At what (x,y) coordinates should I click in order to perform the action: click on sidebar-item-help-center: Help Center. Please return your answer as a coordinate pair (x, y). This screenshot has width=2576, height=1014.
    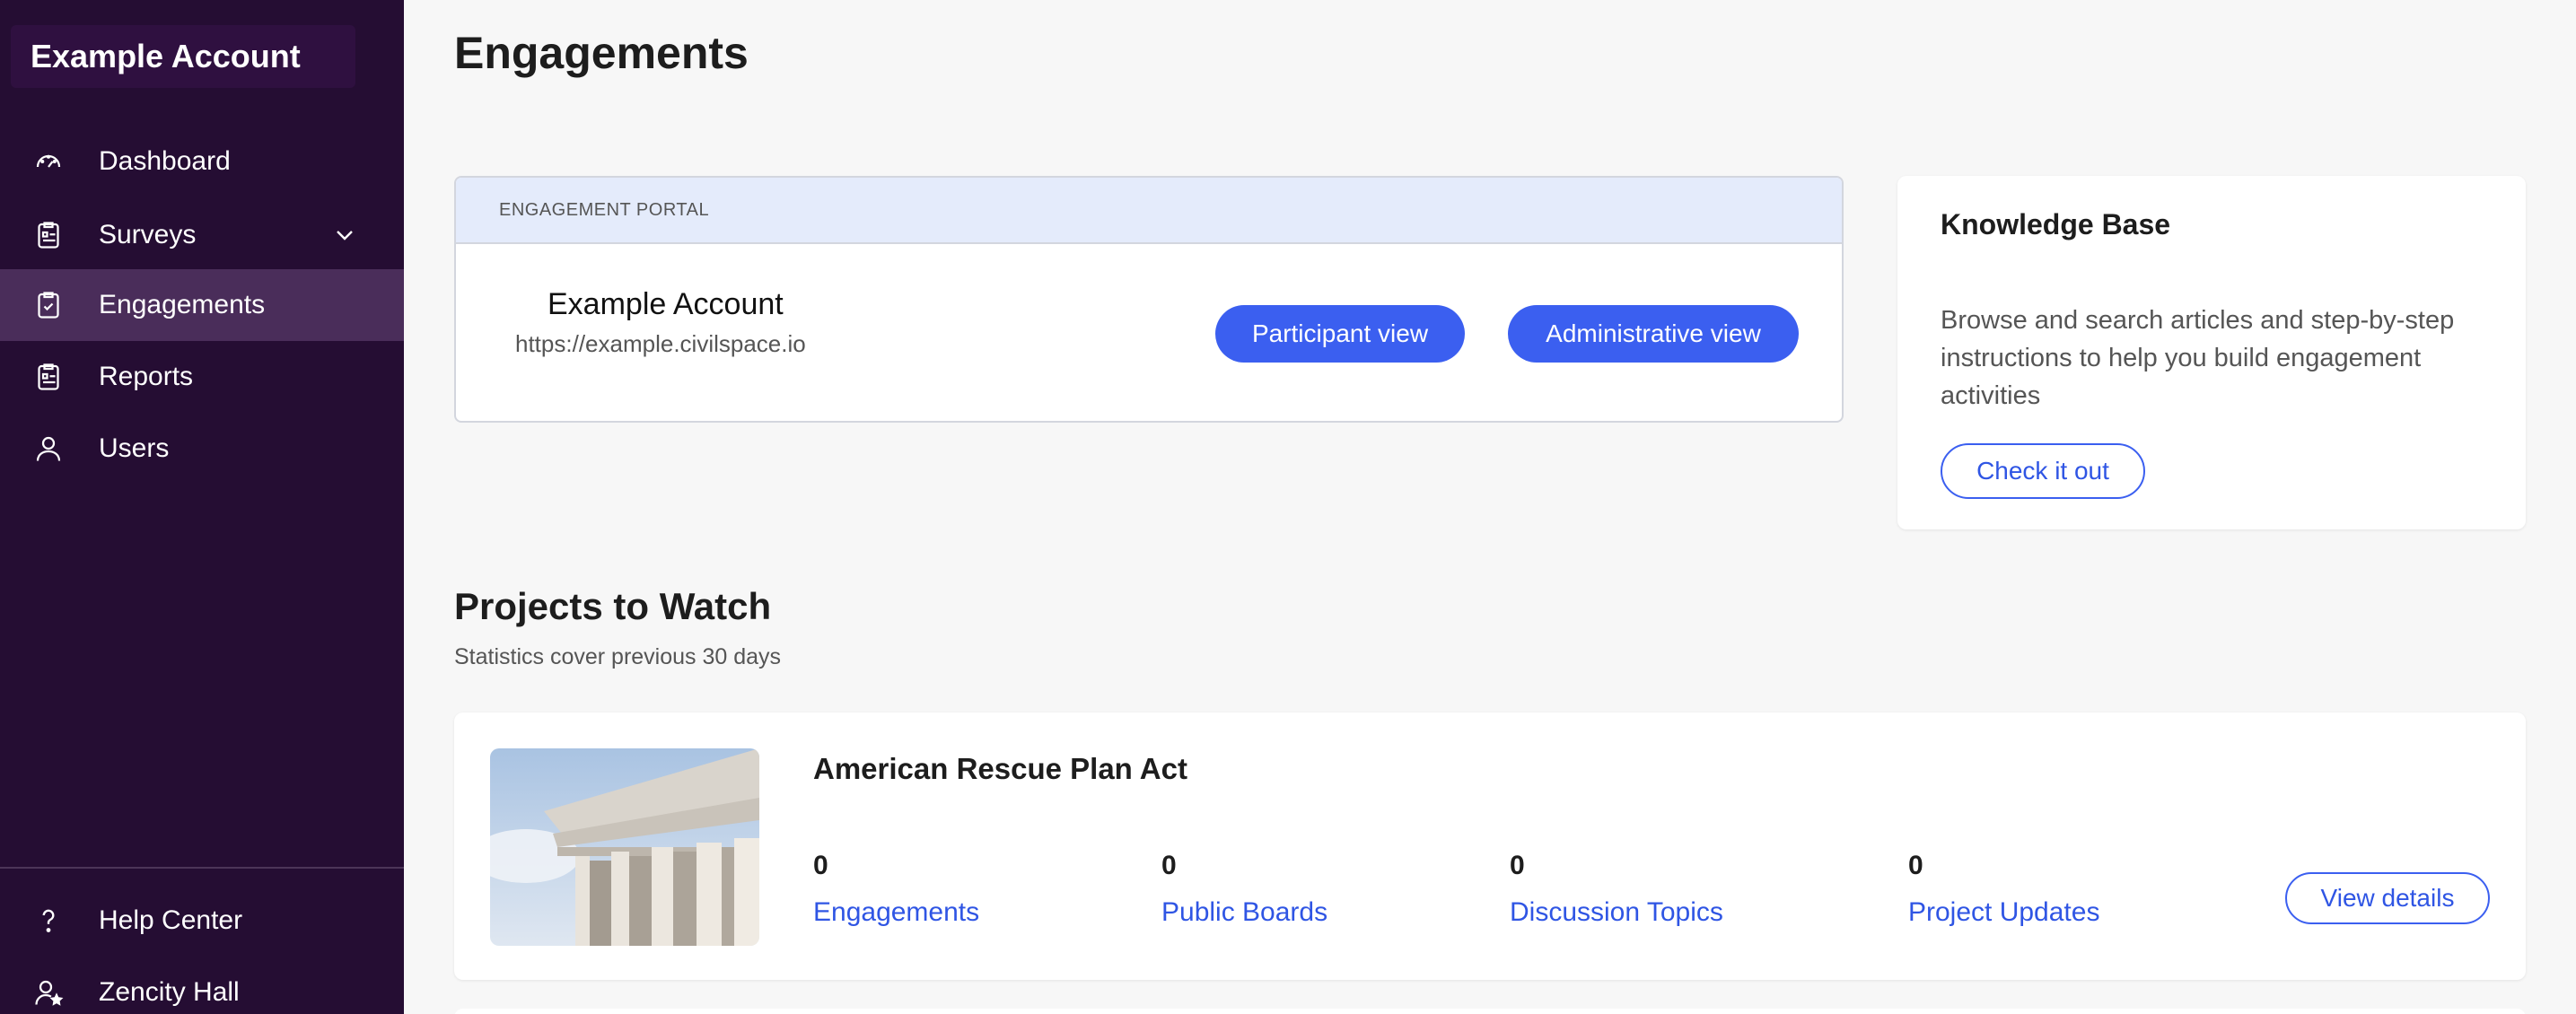
    Looking at the image, I should click on (202, 921).